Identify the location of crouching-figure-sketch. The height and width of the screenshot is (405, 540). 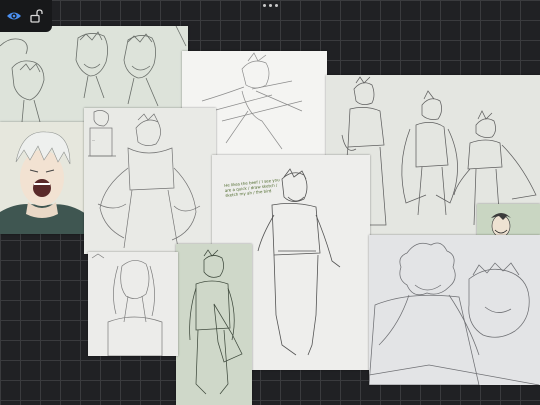
(144, 179).